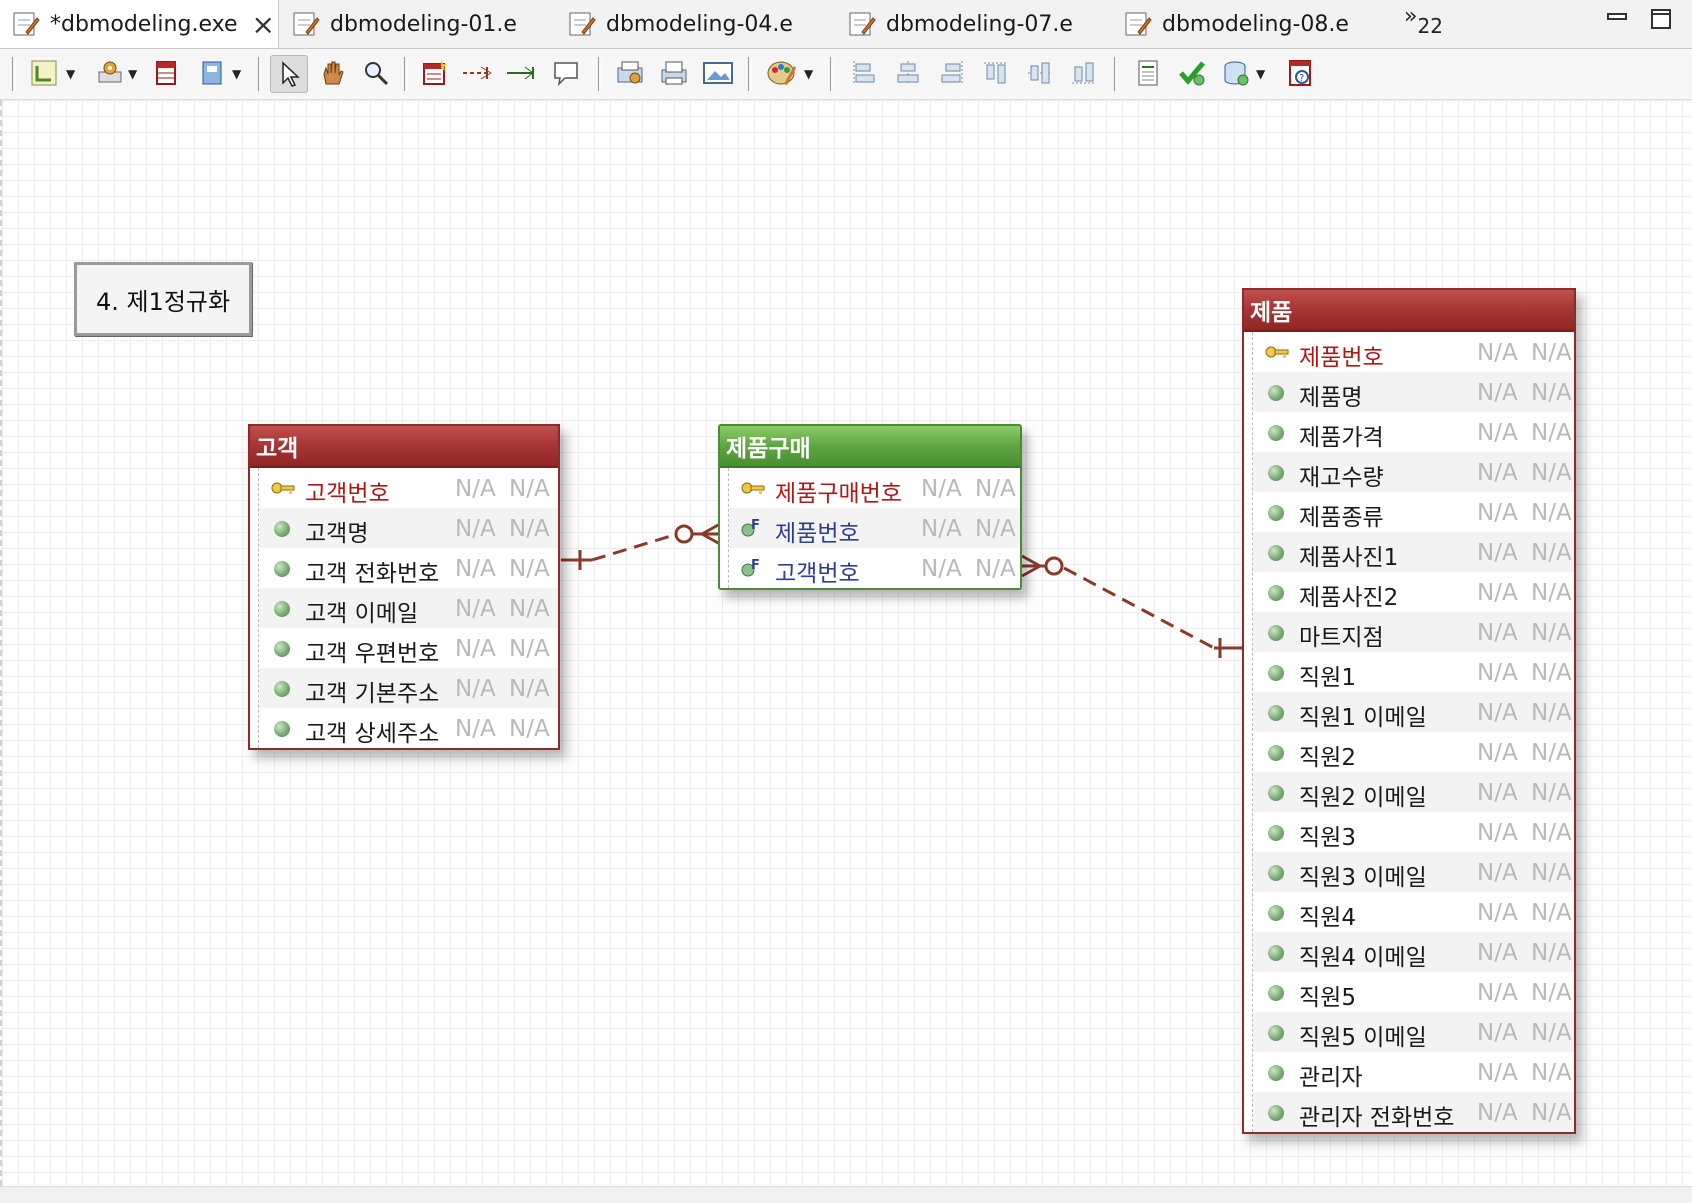  Describe the element at coordinates (408, 648) in the screenshot. I see `attribute-row: 고객 우편번호 N/A N/A` at that location.